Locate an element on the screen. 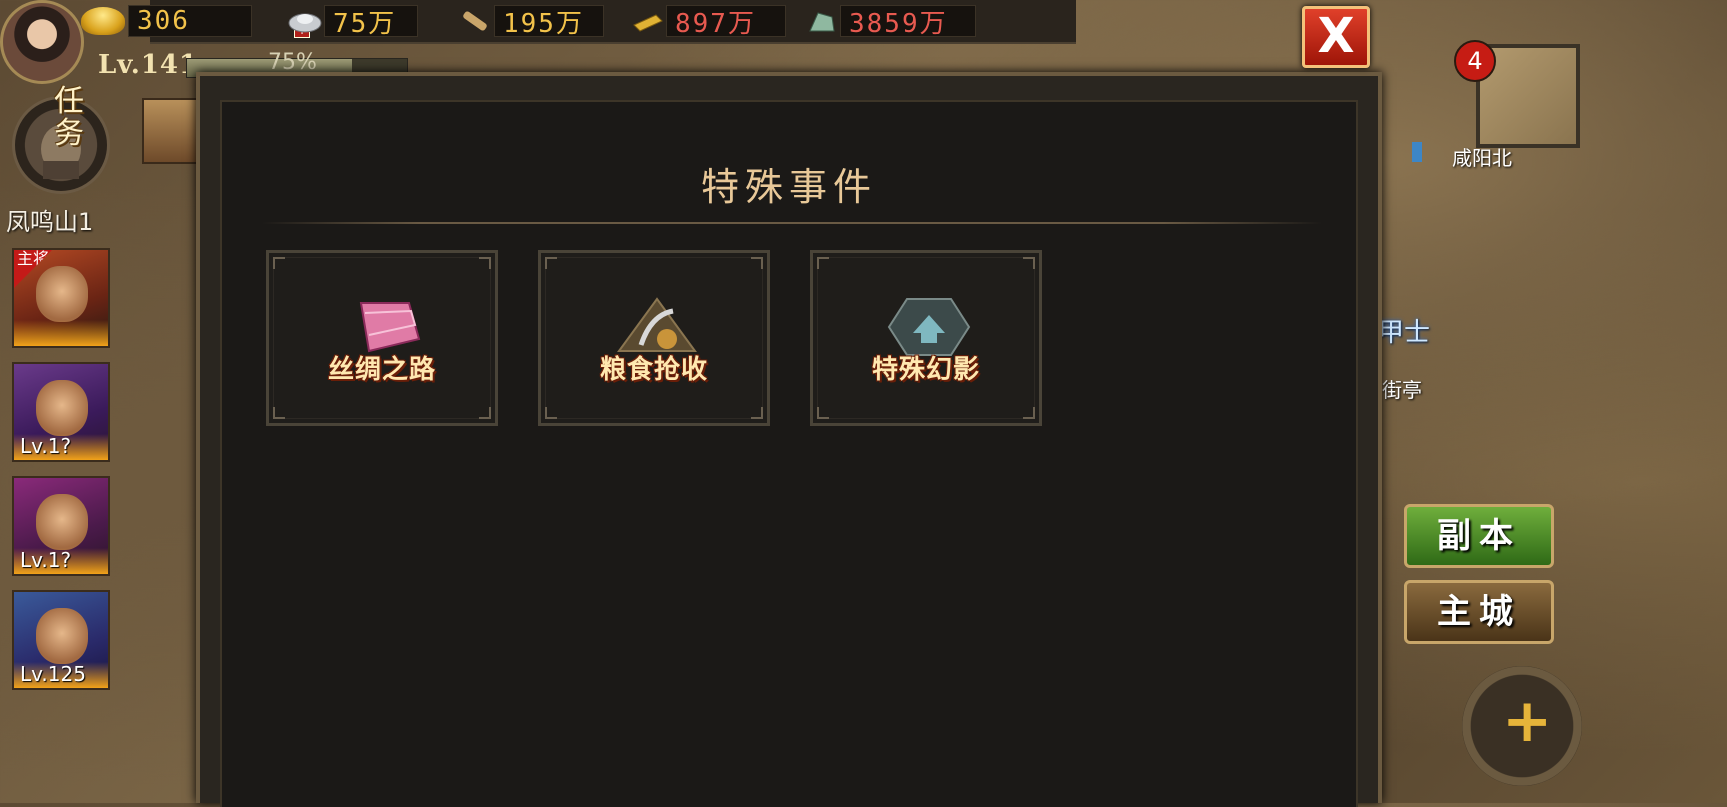 This screenshot has height=807, width=1727. expand-menu-button: + is located at coordinates (1522, 726).